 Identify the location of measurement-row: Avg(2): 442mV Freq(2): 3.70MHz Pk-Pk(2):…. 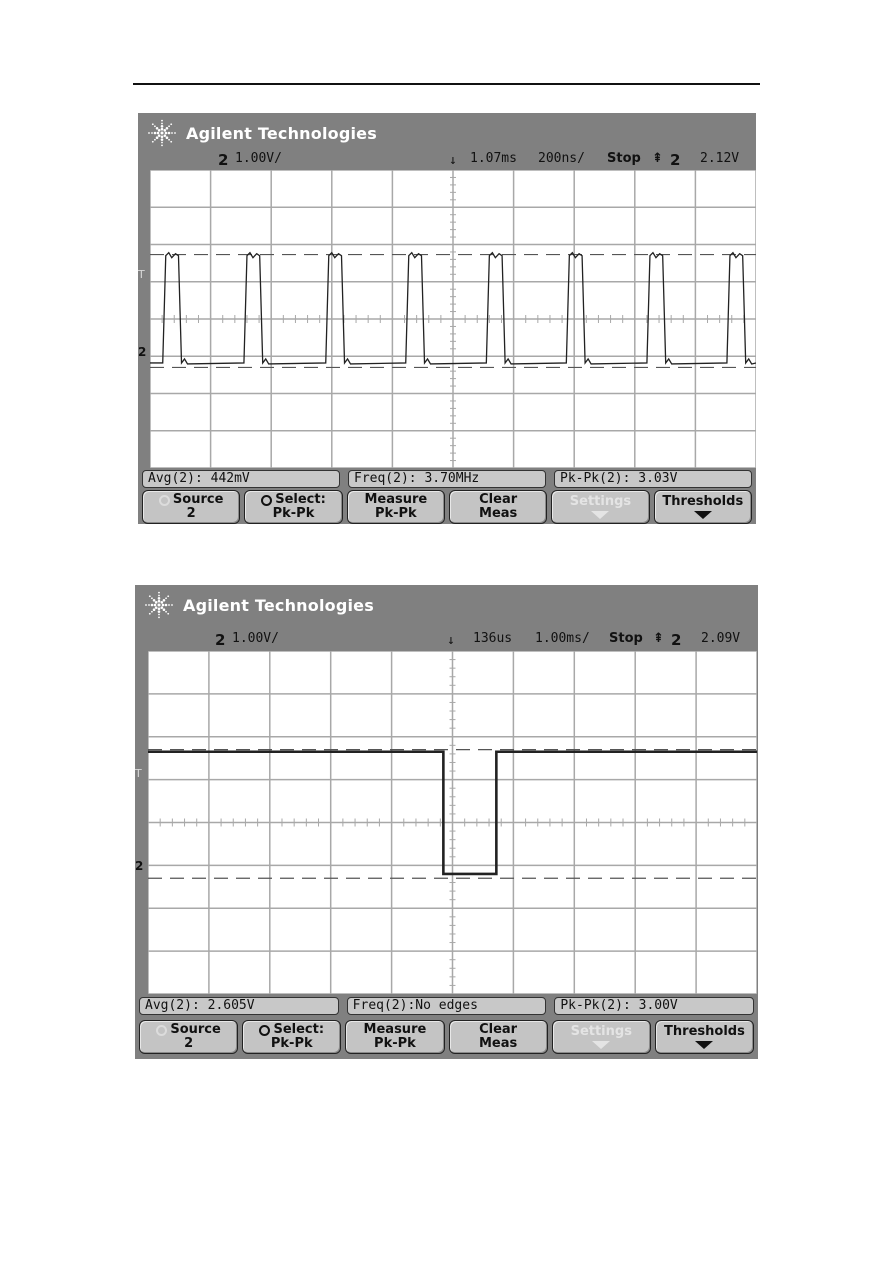
(447, 479).